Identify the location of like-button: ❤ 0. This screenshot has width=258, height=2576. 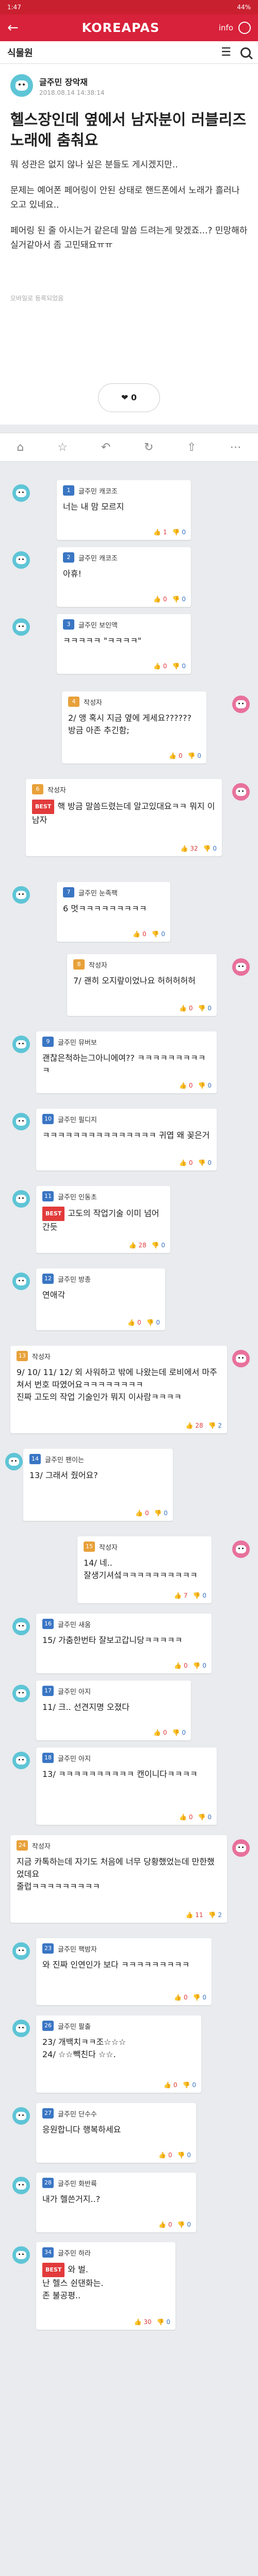
(129, 397).